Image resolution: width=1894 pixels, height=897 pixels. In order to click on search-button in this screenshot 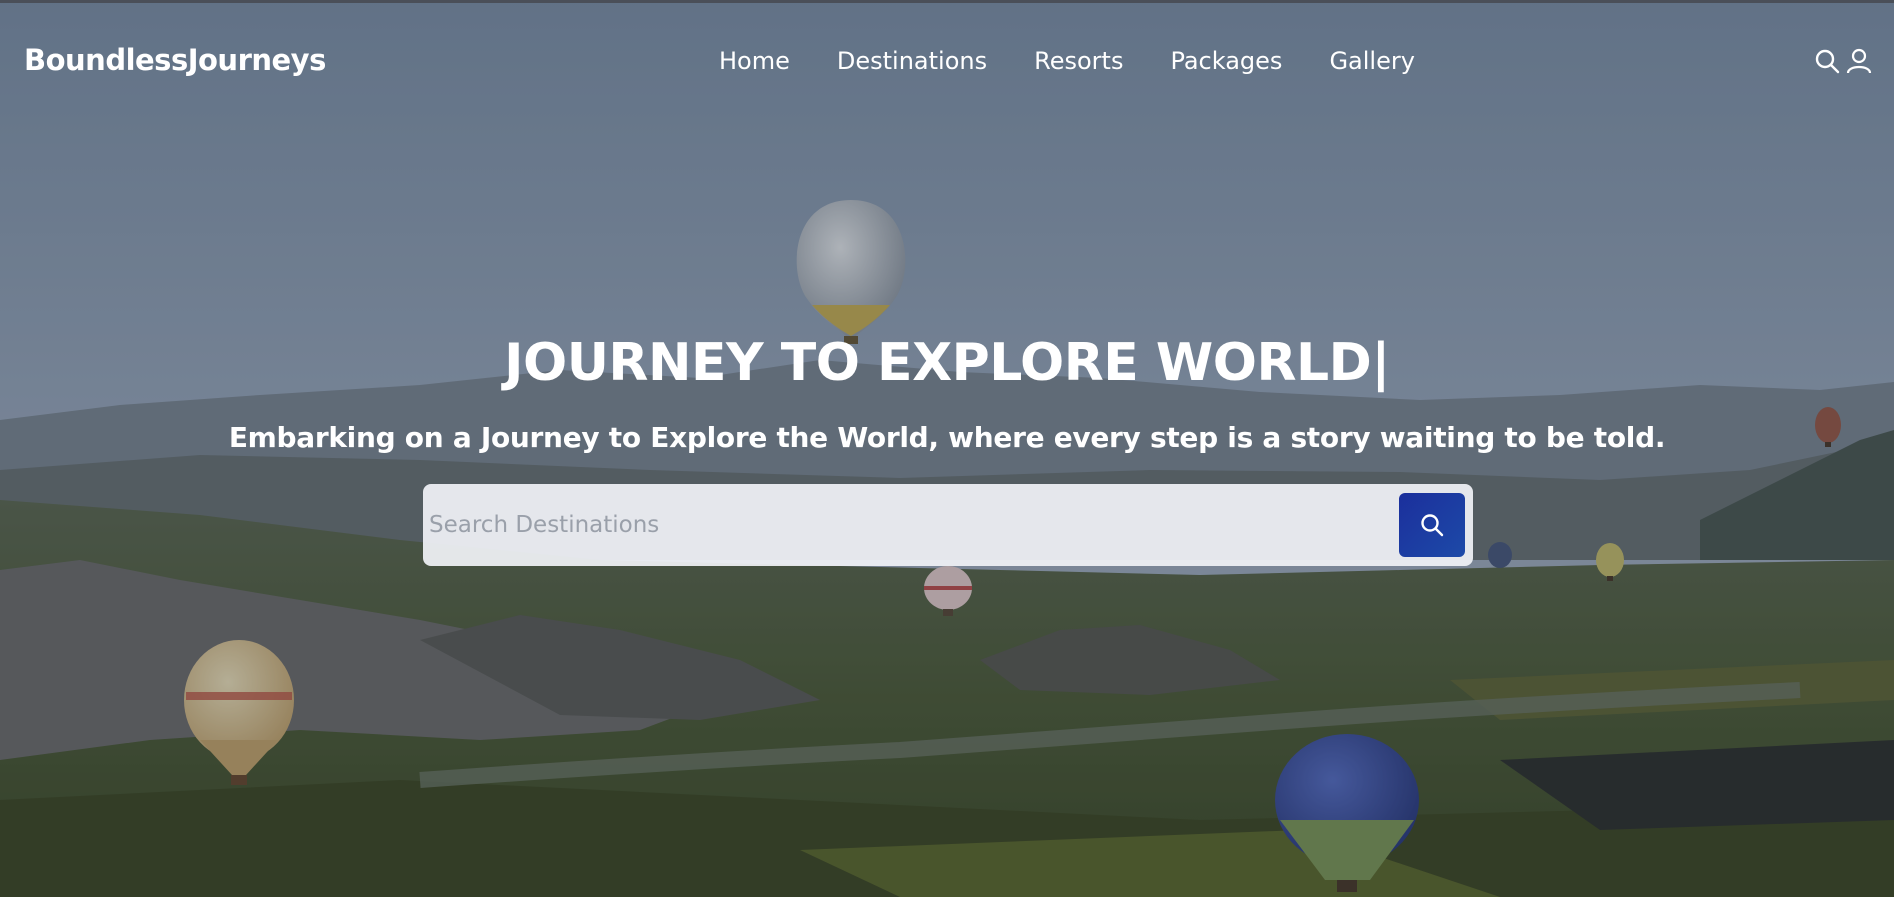, I will do `click(1432, 525)`.